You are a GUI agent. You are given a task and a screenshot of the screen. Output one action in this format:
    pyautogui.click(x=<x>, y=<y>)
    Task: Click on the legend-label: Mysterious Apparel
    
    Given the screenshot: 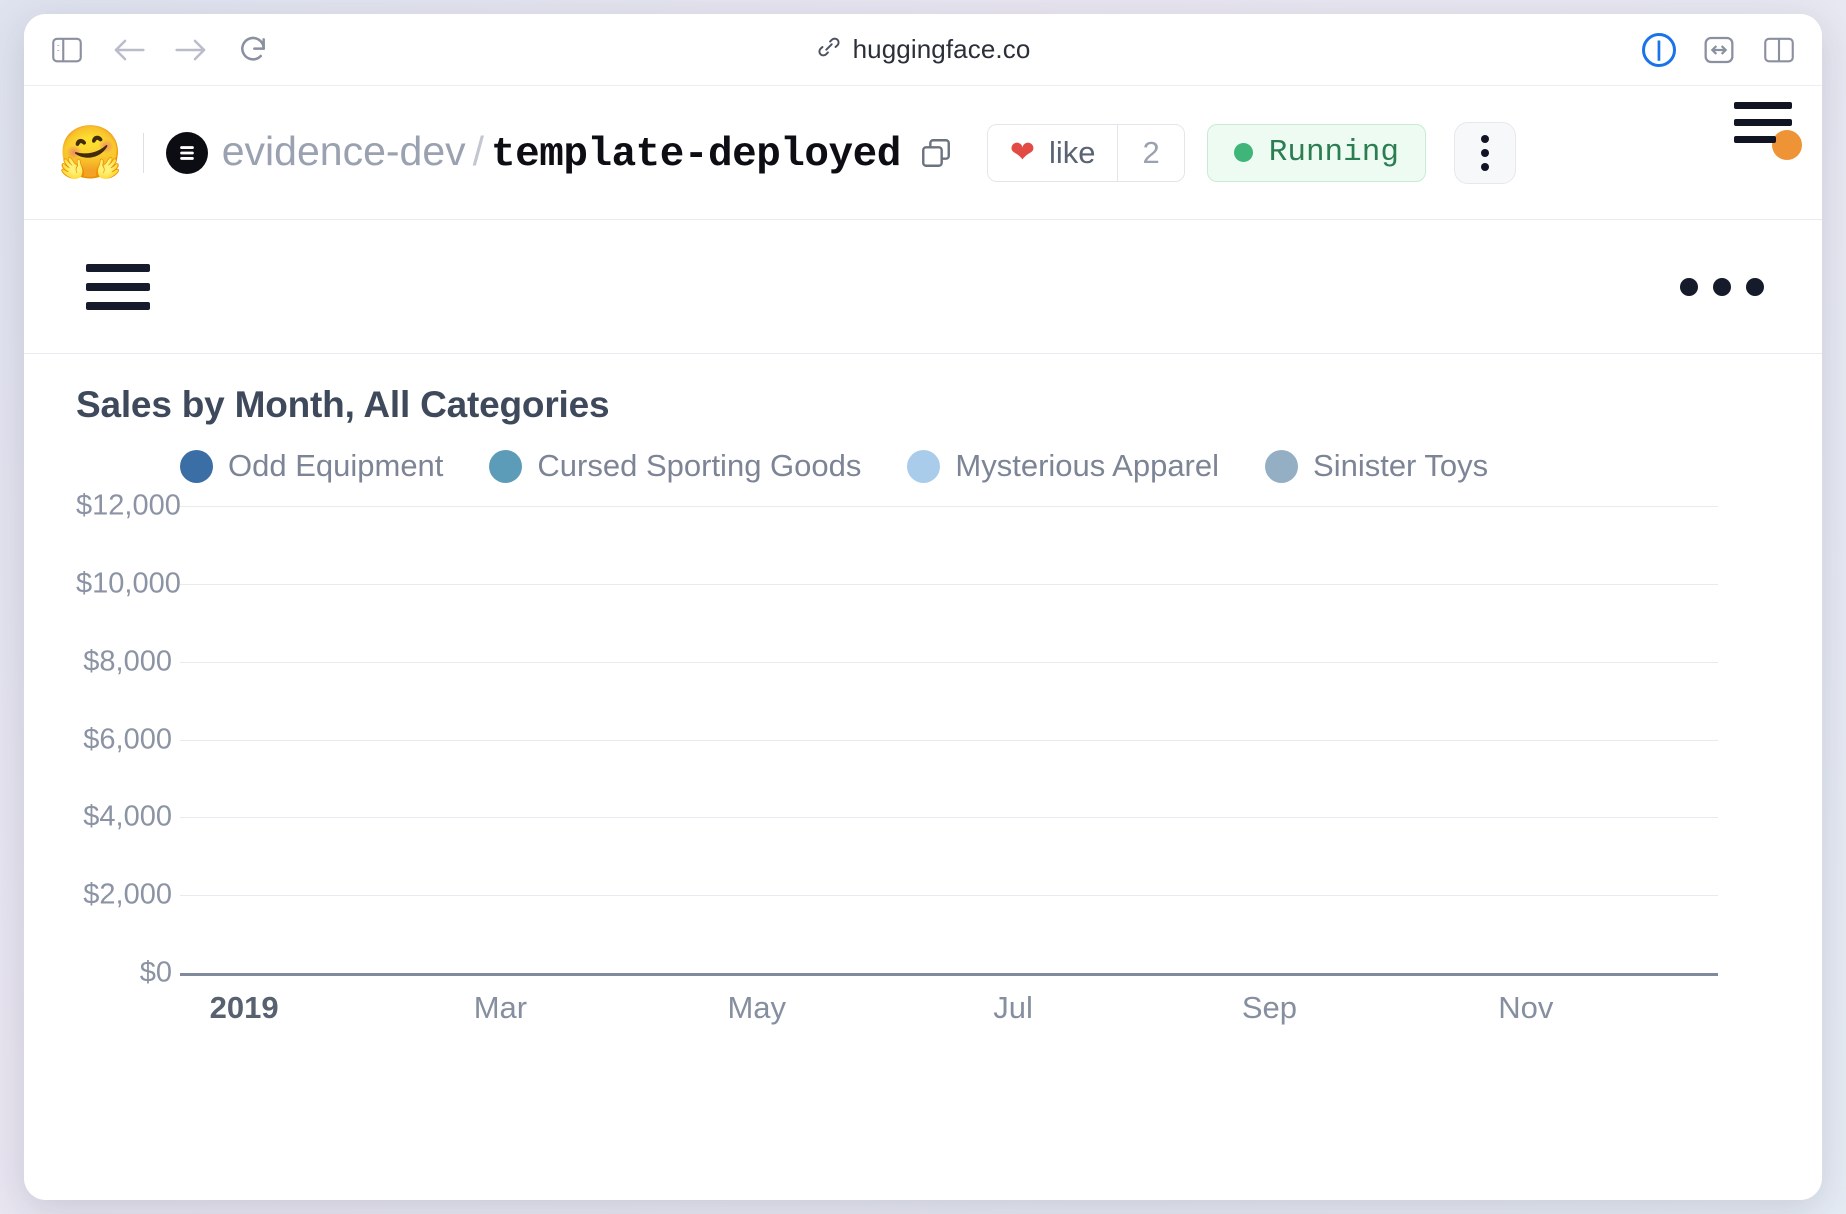 What is the action you would take?
    pyautogui.click(x=1087, y=465)
    